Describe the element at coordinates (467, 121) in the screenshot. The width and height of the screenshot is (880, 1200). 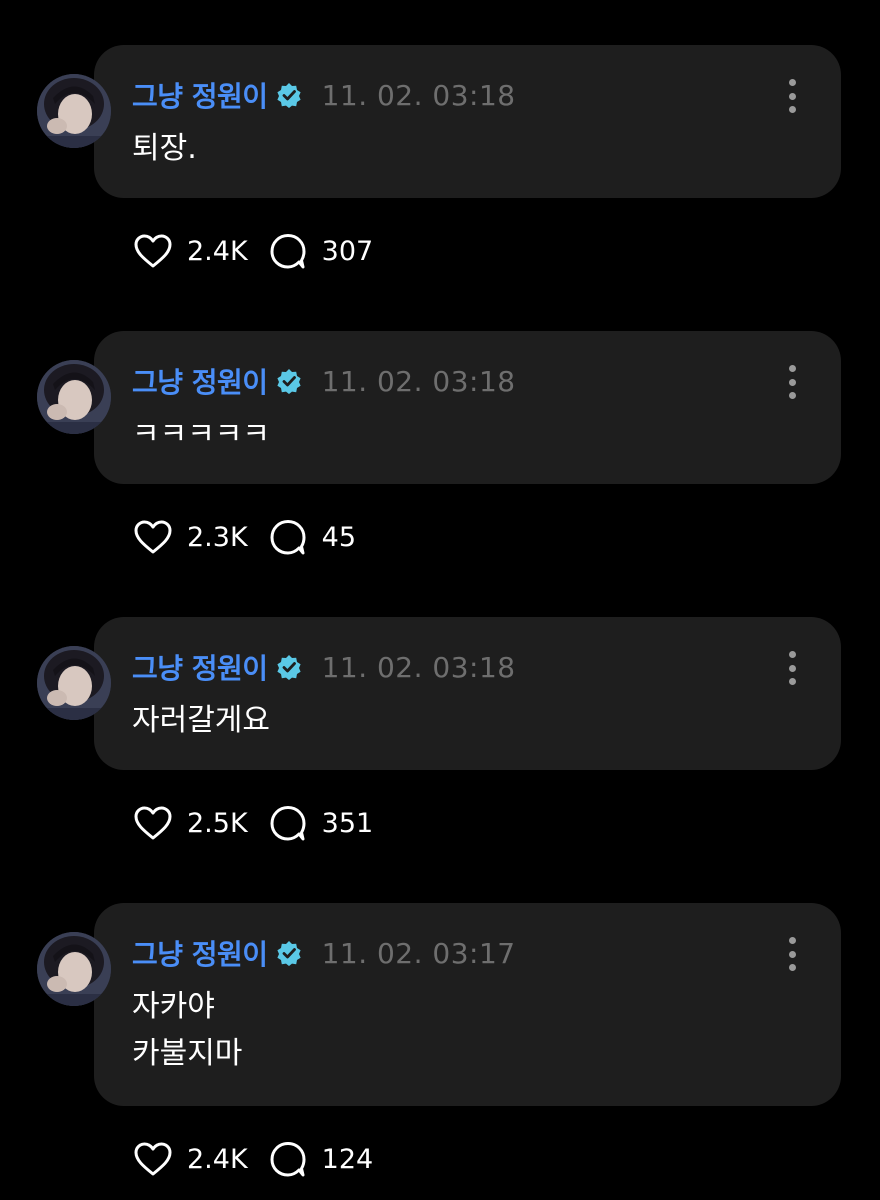
I see `message-bubble: 그냥 정원이 11. 02. 03:18 퇴장.` at that location.